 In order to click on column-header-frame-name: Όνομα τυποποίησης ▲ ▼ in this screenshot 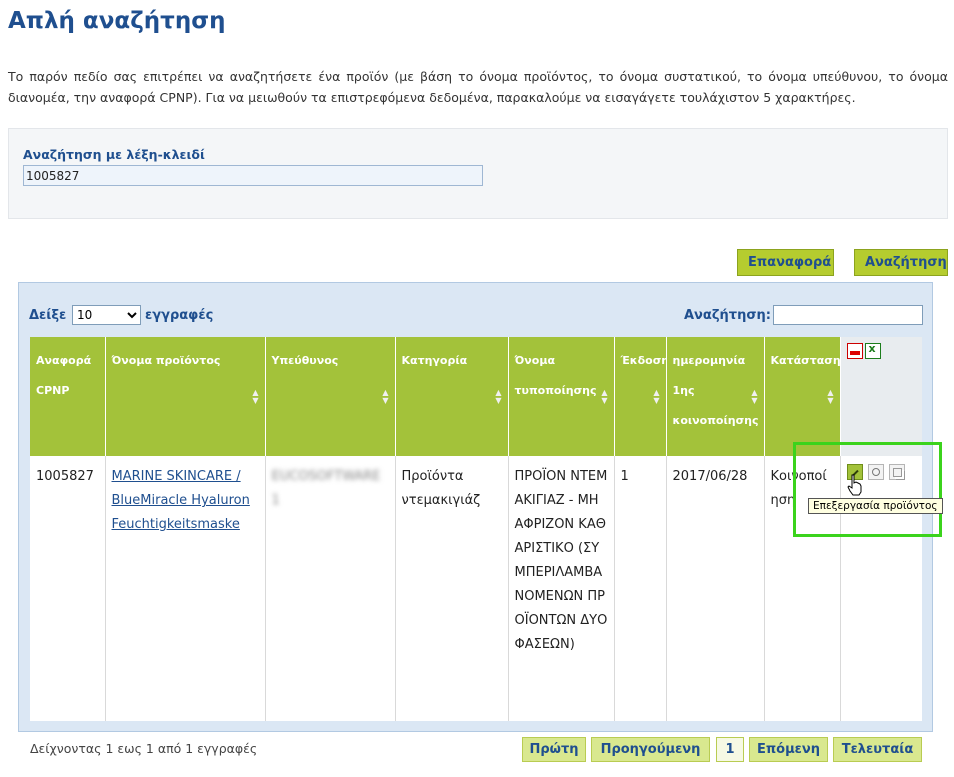, I will do `click(561, 396)`.